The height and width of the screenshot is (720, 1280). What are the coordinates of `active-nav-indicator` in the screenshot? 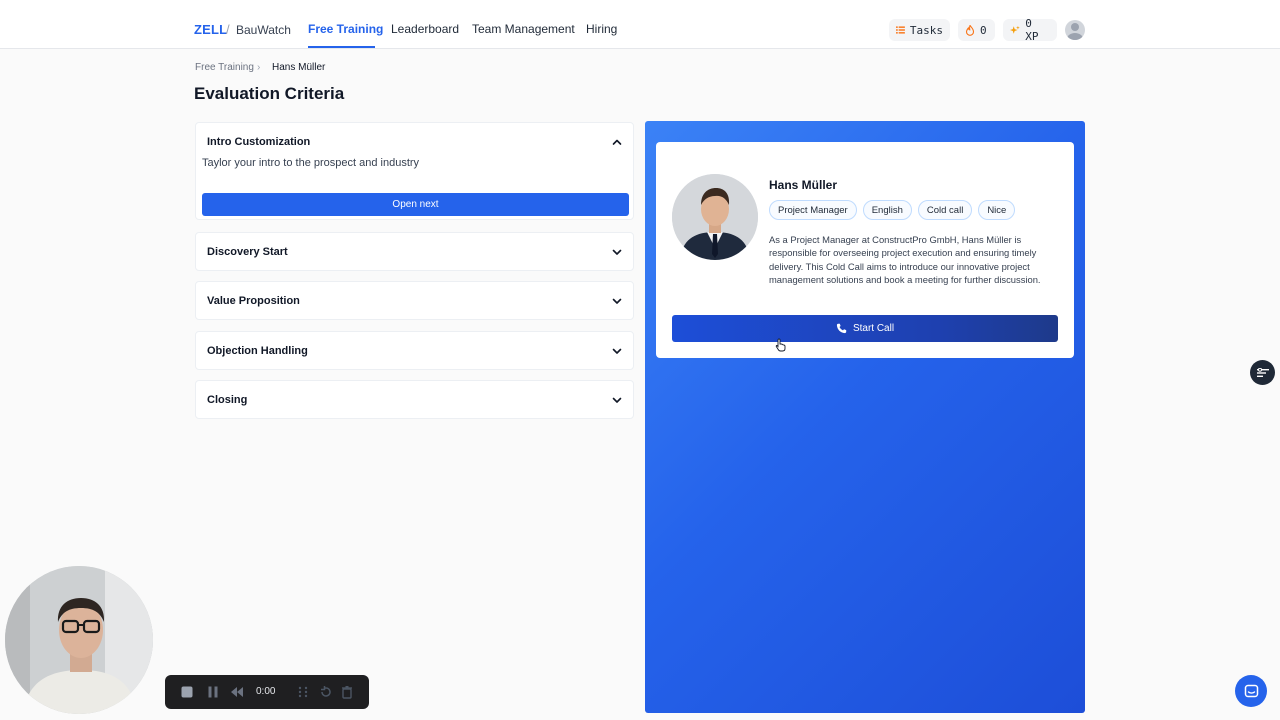 It's located at (341, 47).